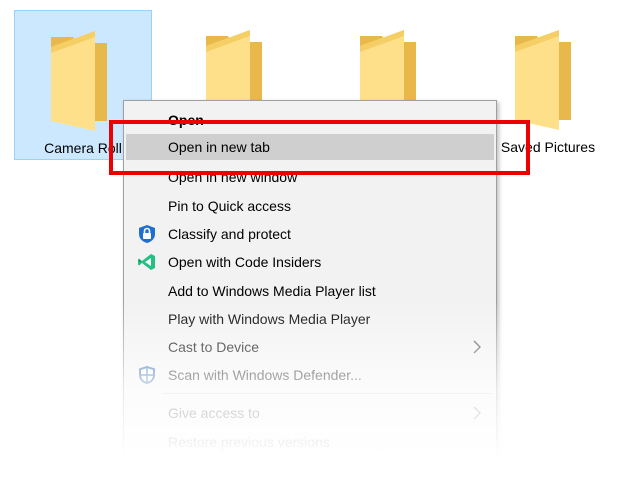 Image resolution: width=624 pixels, height=498 pixels. Describe the element at coordinates (548, 147) in the screenshot. I see `folder-label: Saved Pictures` at that location.